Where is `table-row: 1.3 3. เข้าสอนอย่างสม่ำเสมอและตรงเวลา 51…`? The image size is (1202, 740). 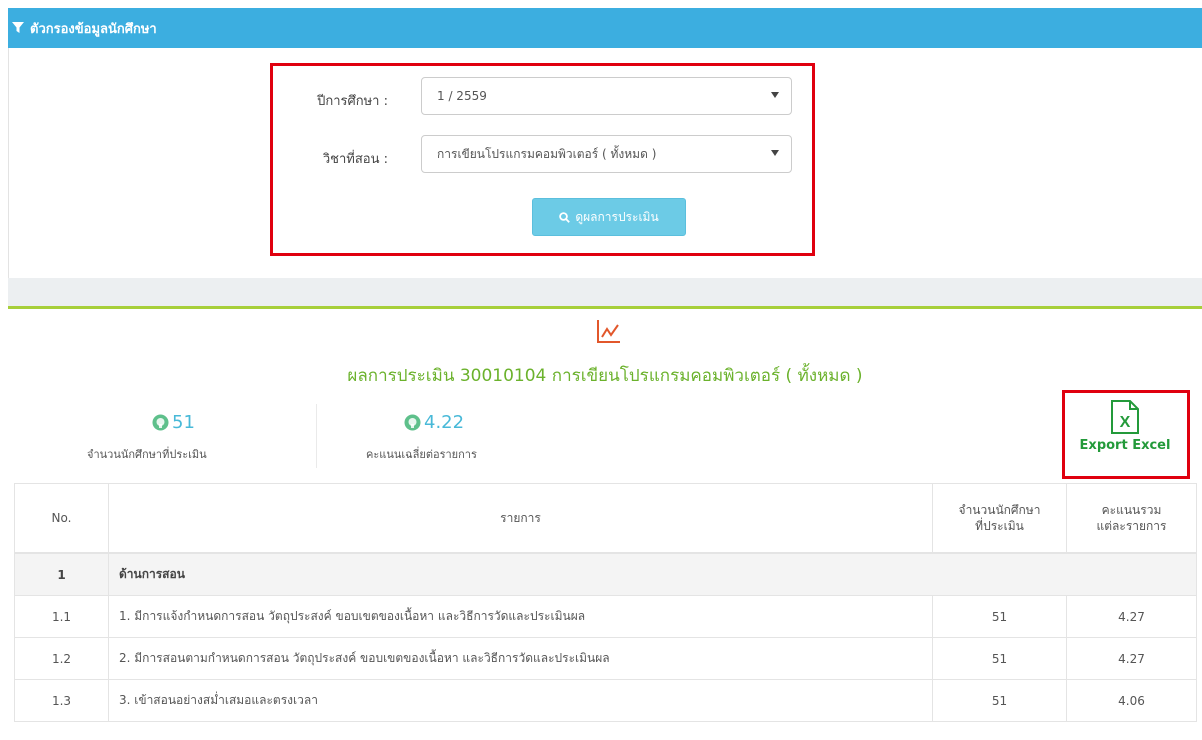
table-row: 1.3 3. เข้าสอนอย่างสม่ำเสมอและตรงเวลา 51… is located at coordinates (605, 700).